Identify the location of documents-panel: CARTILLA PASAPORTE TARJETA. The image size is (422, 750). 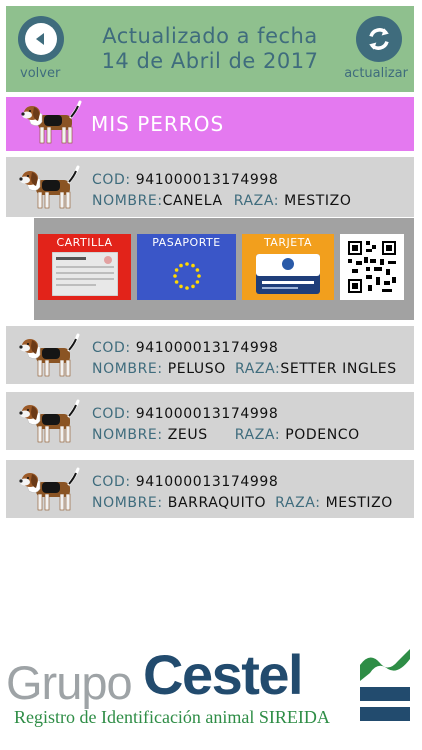
(224, 269).